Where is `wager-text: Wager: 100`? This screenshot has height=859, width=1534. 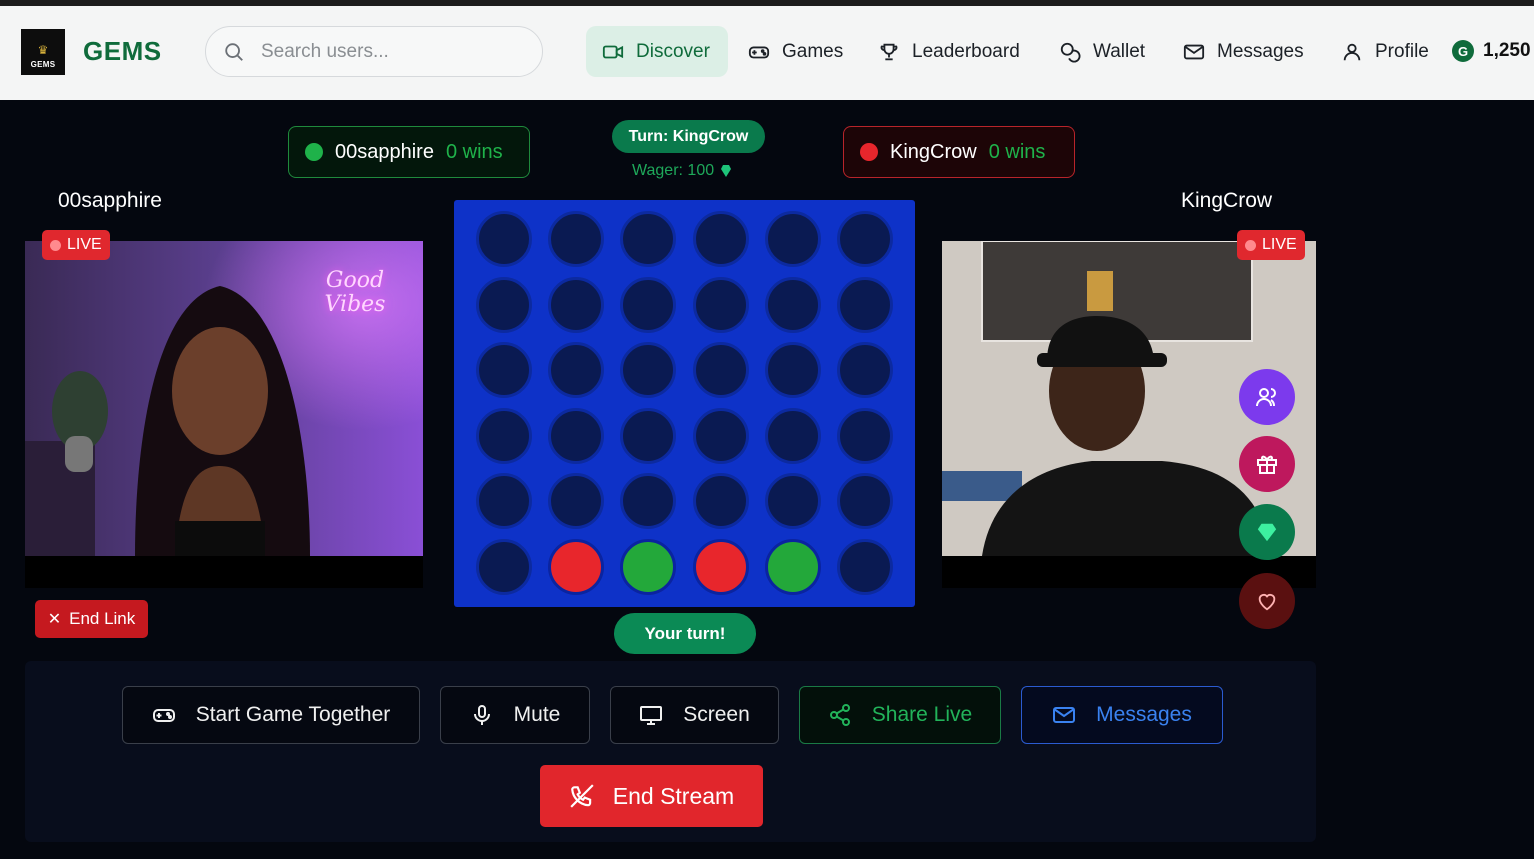
wager-text: Wager: 100 is located at coordinates (673, 170).